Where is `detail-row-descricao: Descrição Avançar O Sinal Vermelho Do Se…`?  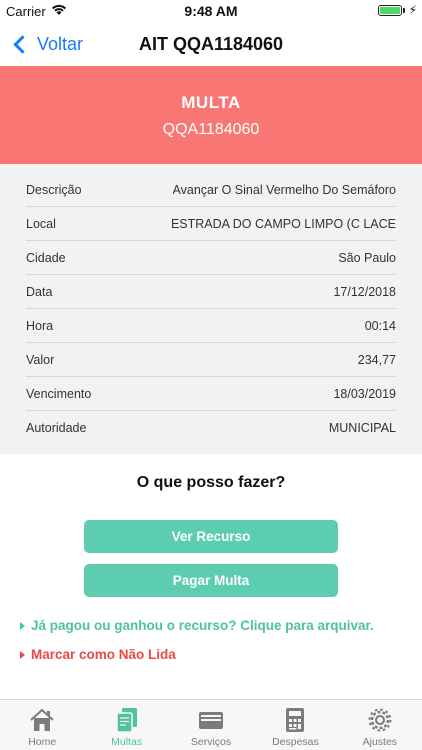 detail-row-descricao: Descrição Avançar O Sinal Vermelho Do Se… is located at coordinates (211, 190).